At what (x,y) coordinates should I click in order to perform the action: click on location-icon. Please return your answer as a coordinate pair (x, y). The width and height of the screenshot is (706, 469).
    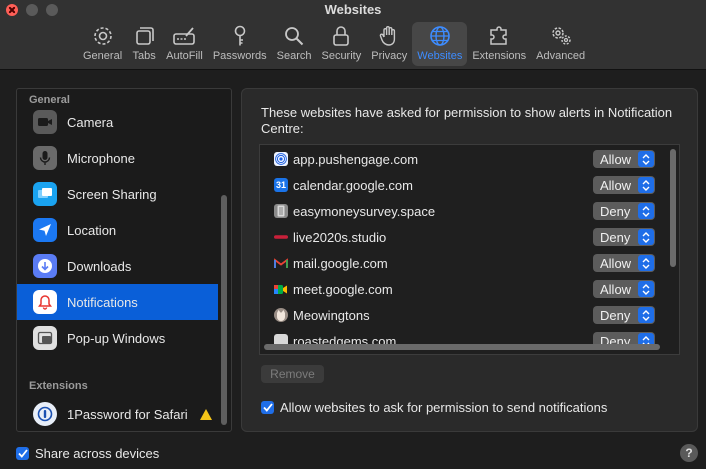
    Looking at the image, I should click on (45, 230).